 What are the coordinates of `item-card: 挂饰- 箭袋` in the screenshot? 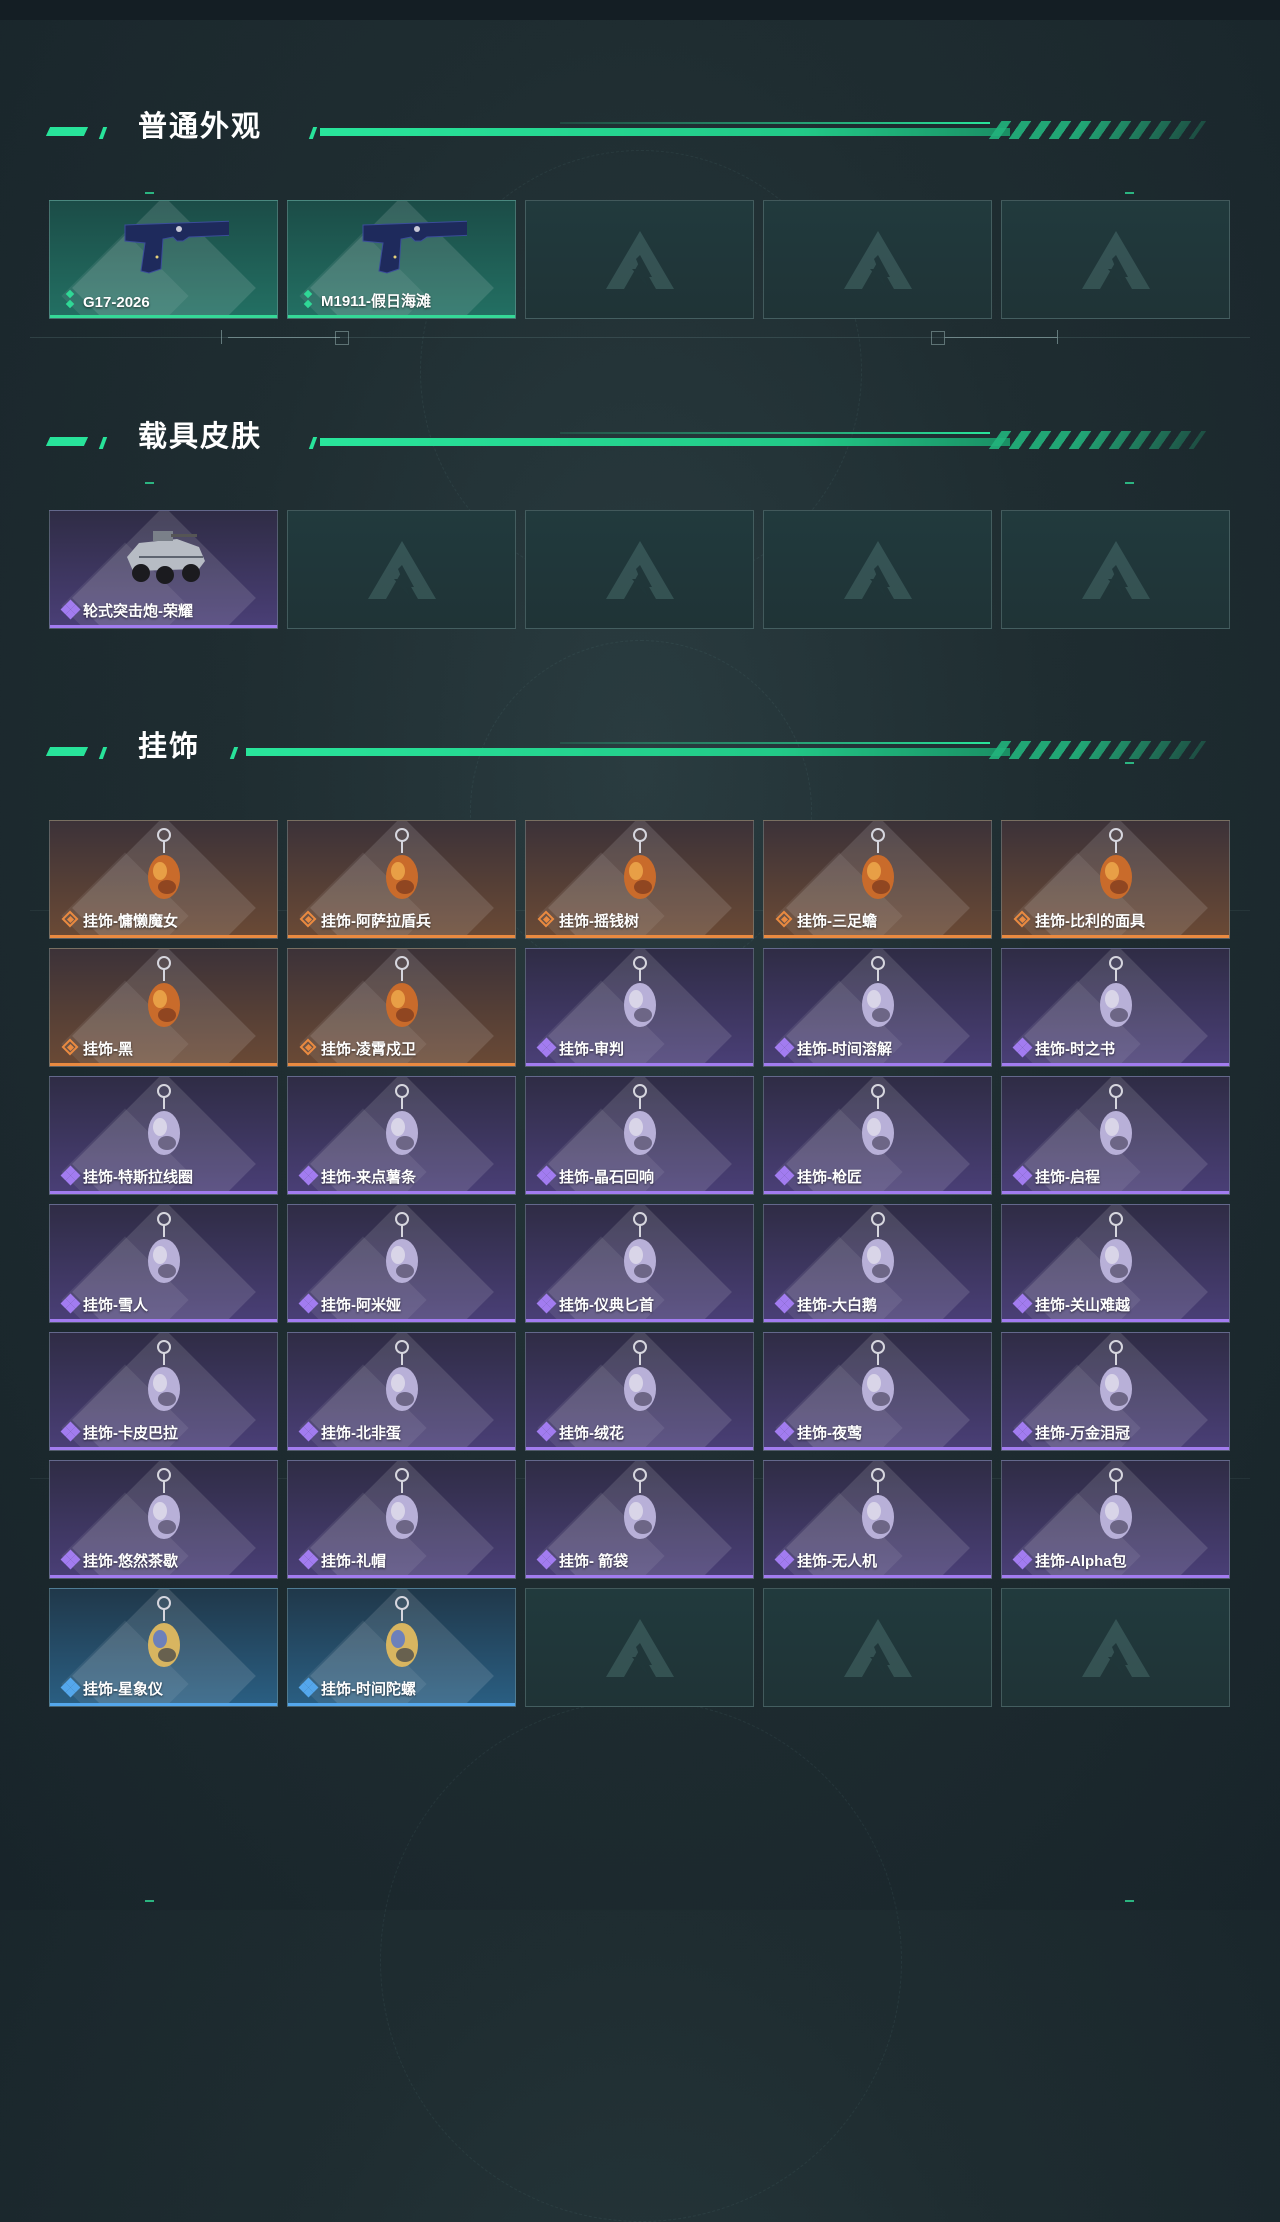 It's located at (639, 1519).